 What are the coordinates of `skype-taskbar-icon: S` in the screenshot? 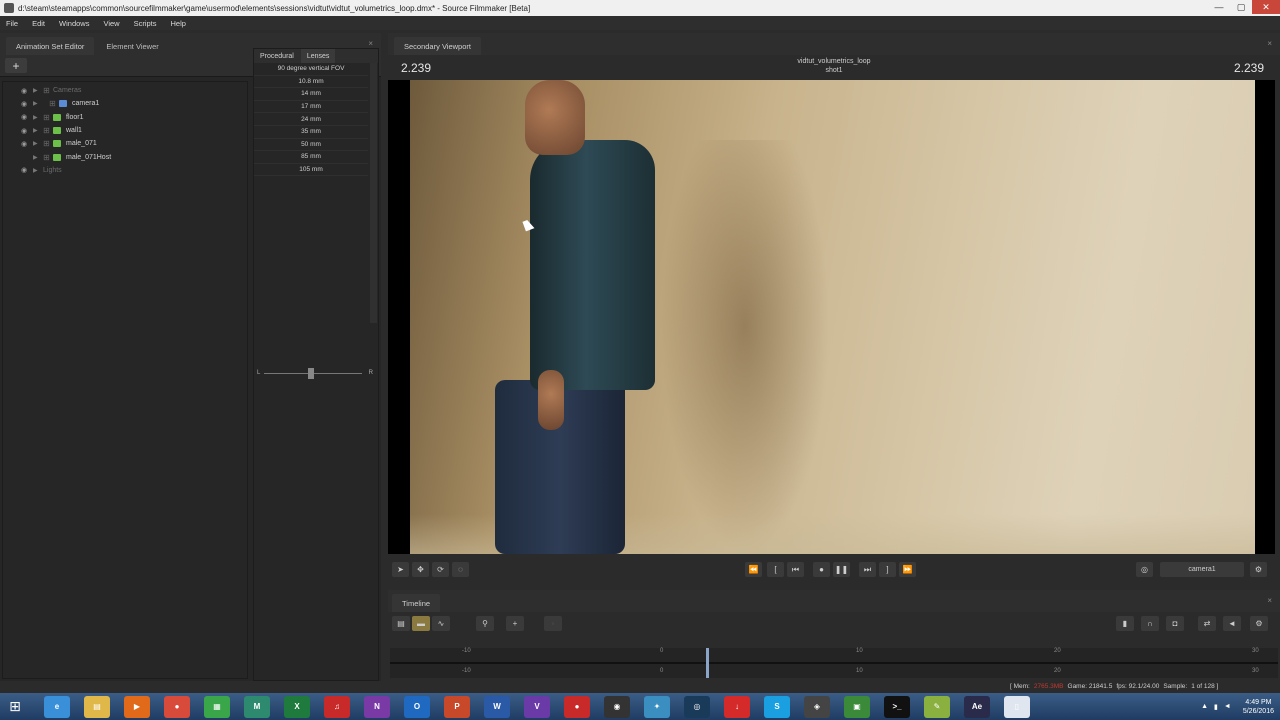 It's located at (777, 706).